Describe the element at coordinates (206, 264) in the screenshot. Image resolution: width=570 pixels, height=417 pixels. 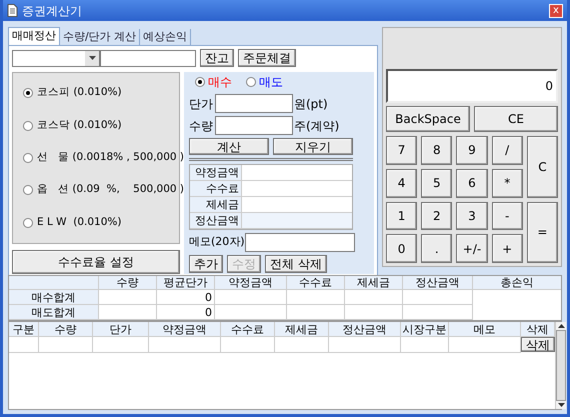
I see `action-button: 추가` at that location.